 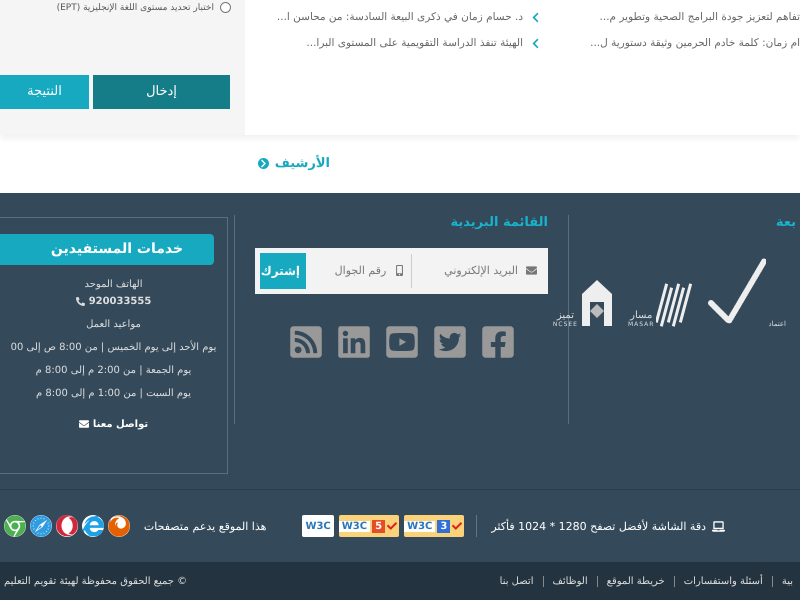 I want to click on footer-link: الوظائف, so click(x=569, y=581).